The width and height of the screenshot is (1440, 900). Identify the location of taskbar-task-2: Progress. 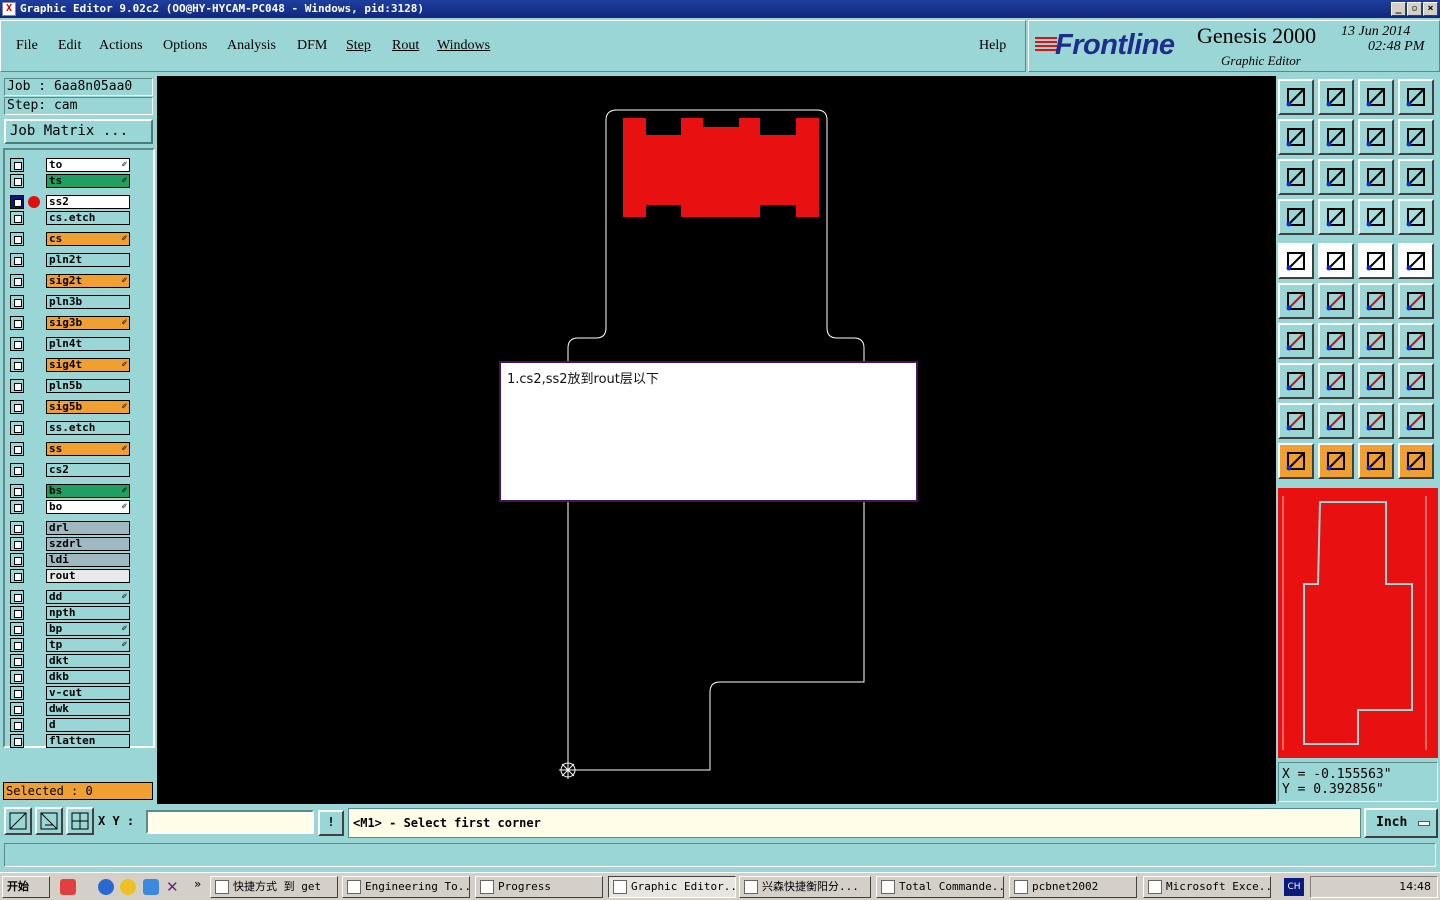
(539, 887).